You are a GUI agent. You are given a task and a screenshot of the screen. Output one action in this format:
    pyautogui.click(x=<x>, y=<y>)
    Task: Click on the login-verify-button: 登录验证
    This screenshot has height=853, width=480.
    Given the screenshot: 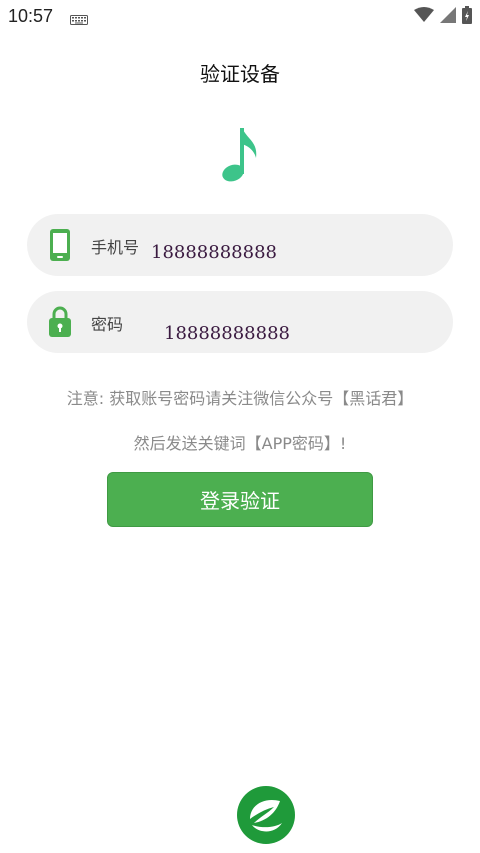 What is the action you would take?
    pyautogui.click(x=240, y=499)
    